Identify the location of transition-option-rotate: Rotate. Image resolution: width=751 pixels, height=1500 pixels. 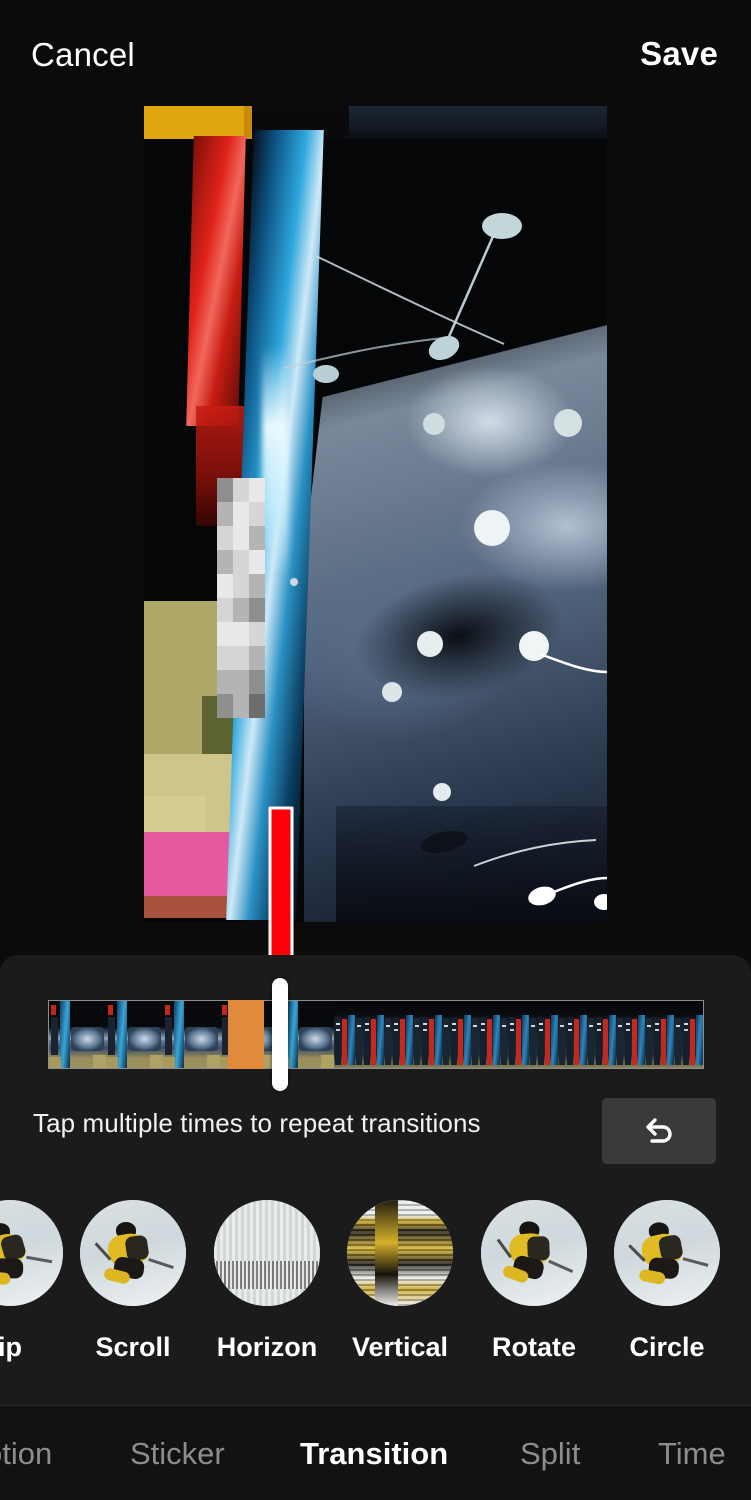
(534, 1281).